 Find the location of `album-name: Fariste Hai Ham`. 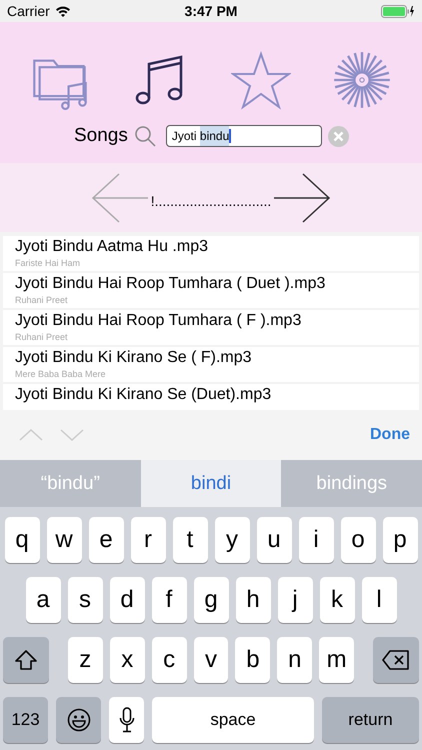

album-name: Fariste Hai Ham is located at coordinates (48, 263).